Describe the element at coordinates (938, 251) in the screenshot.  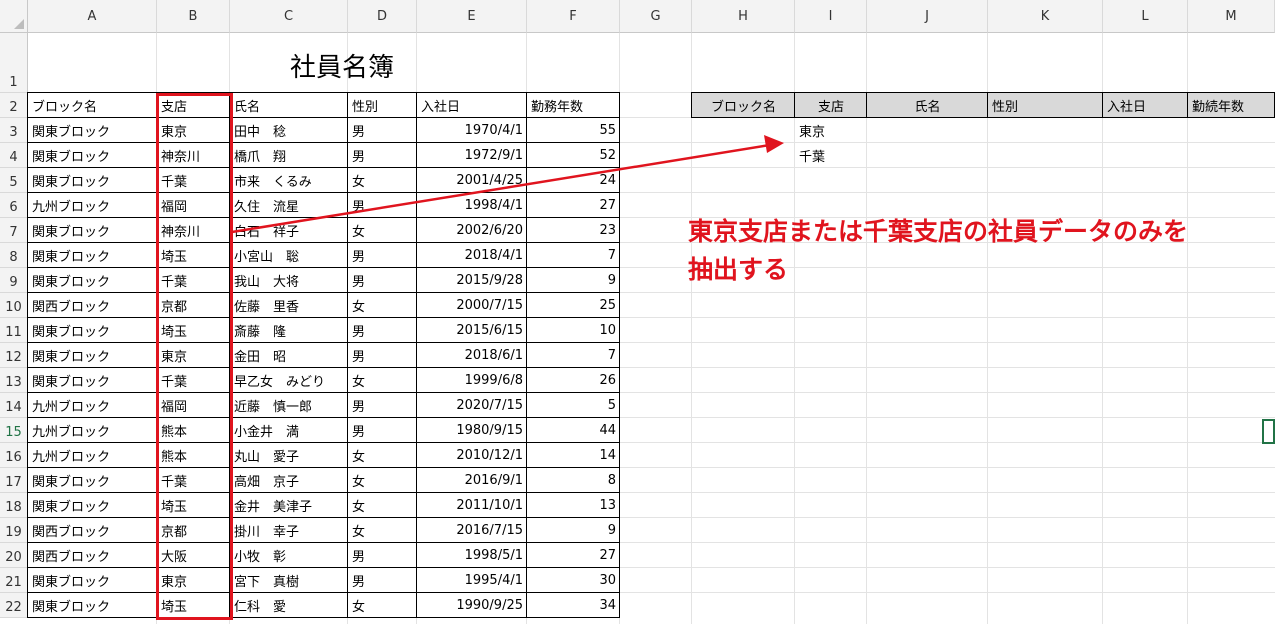
I see `annotation-note: 東京支店または千葉支店の社員データのみを 抽出する` at that location.